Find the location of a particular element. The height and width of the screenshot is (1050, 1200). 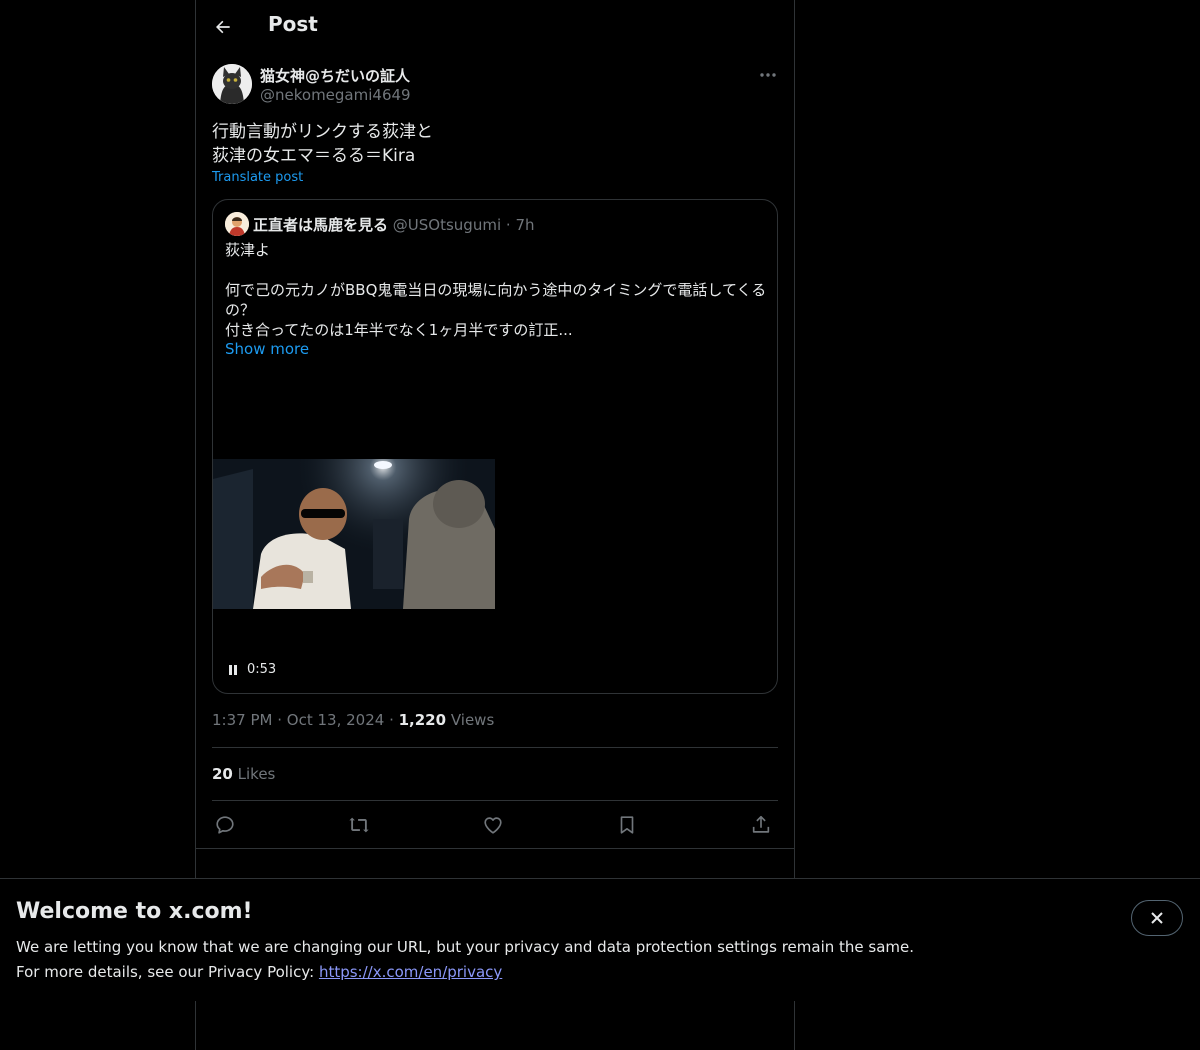

more-button is located at coordinates (768, 75).